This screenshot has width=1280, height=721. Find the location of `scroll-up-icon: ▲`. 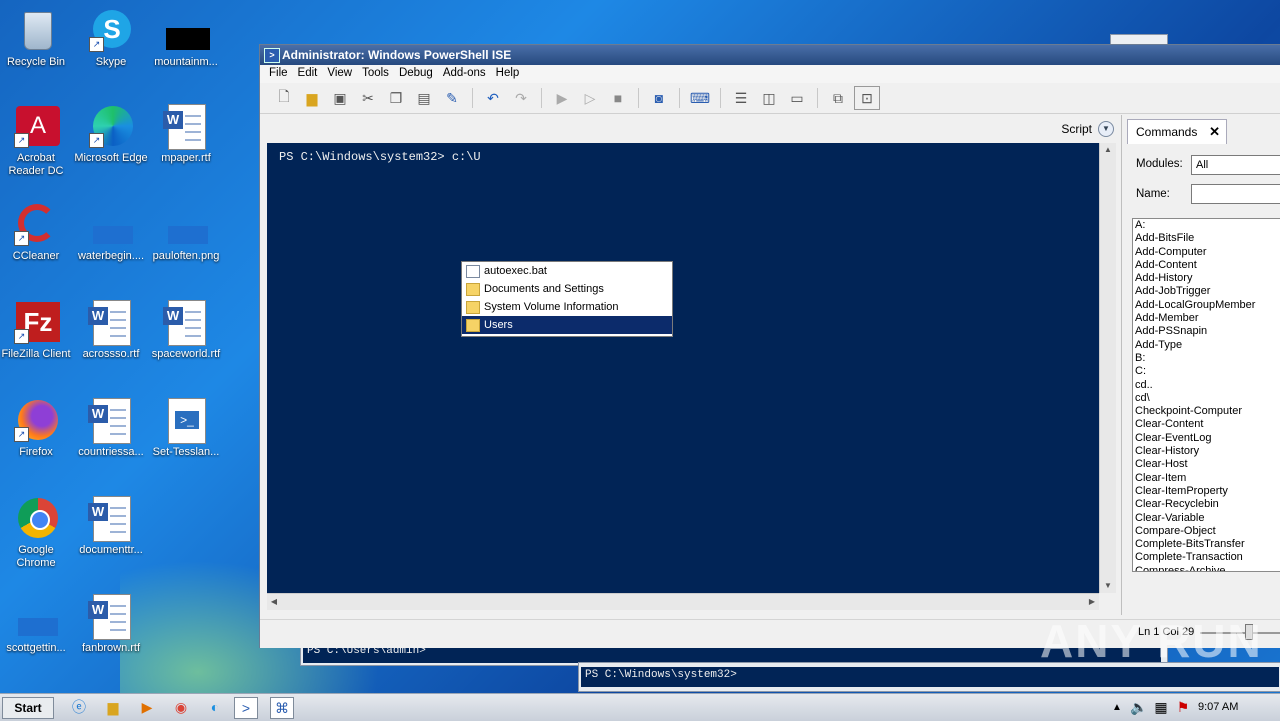

scroll-up-icon: ▲ is located at coordinates (1108, 150).